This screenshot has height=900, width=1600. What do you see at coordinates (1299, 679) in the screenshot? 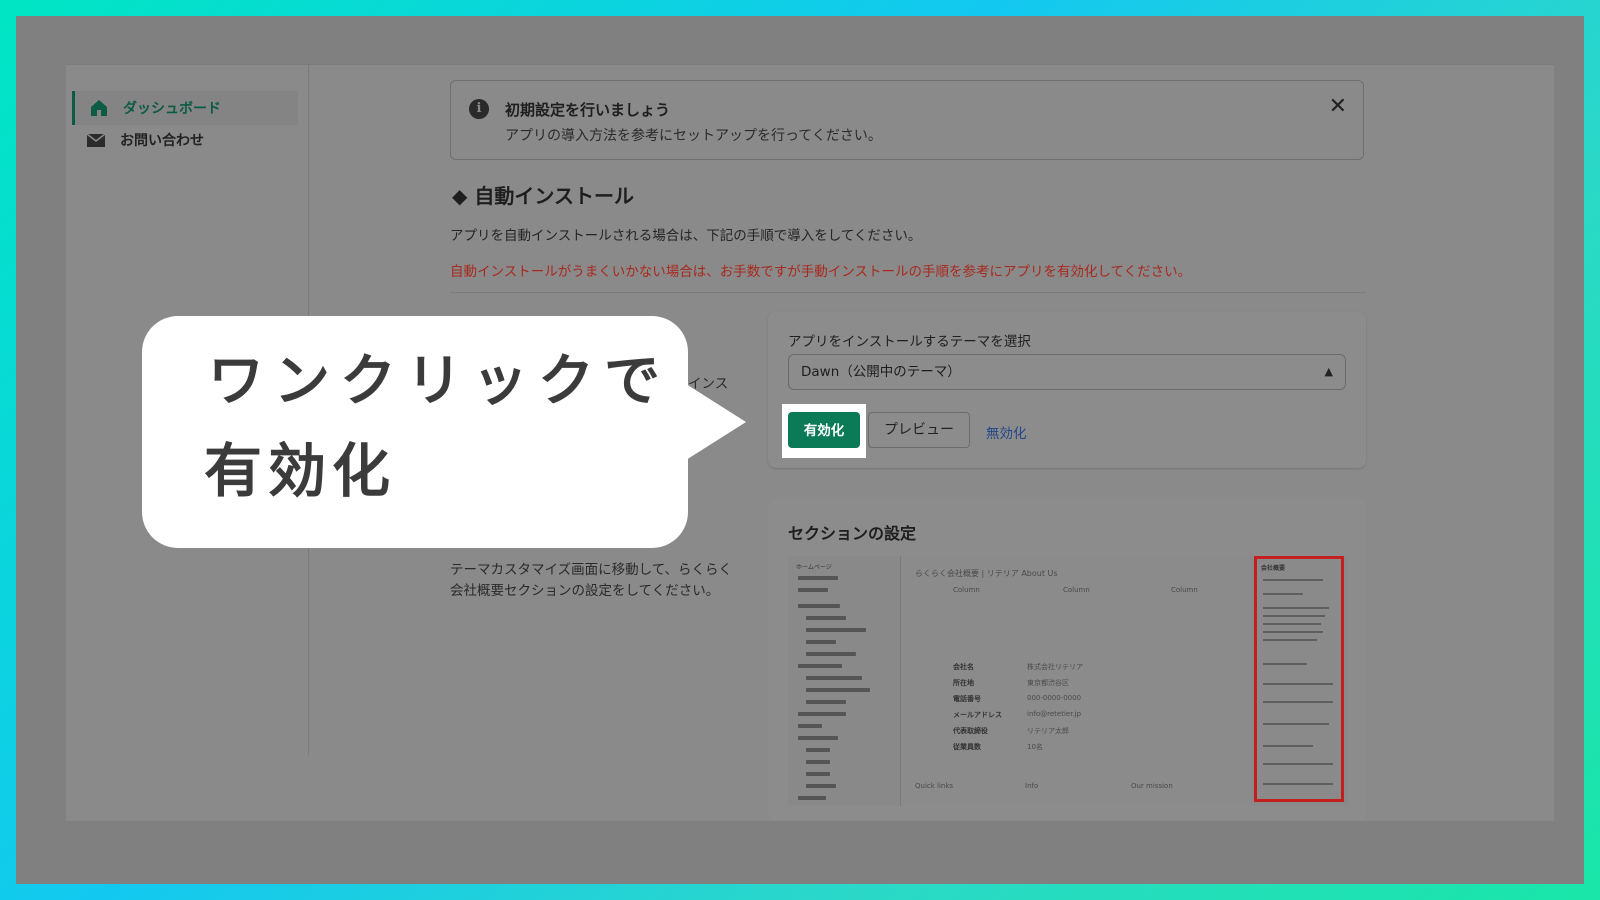
I see `highlighted-settings-panel: 会社概要` at bounding box center [1299, 679].